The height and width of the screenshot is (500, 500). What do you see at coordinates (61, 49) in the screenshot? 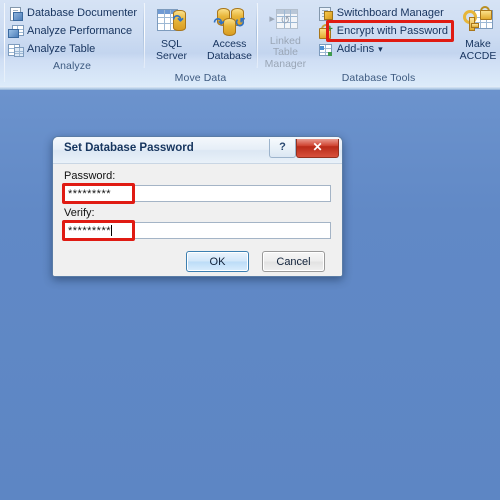
I see `analyze-table-label: Analyze Table` at bounding box center [61, 49].